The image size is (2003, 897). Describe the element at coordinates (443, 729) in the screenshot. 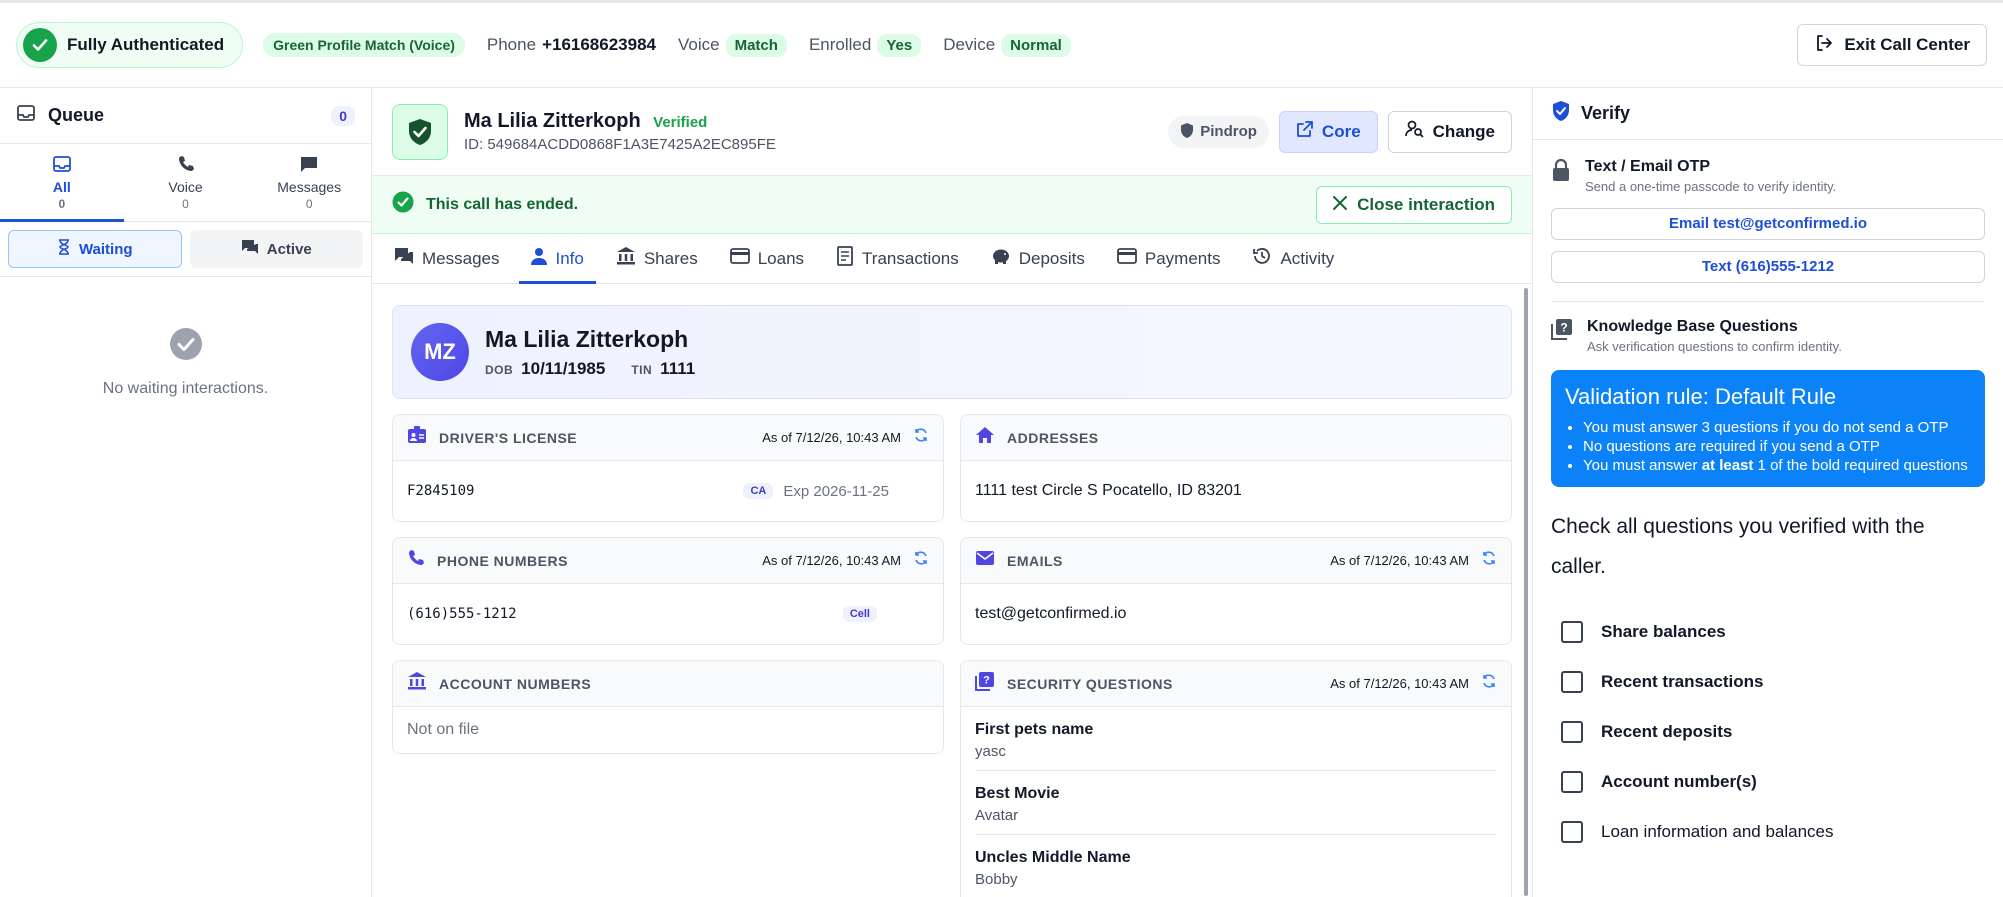

I see `account-value: Not on file` at that location.